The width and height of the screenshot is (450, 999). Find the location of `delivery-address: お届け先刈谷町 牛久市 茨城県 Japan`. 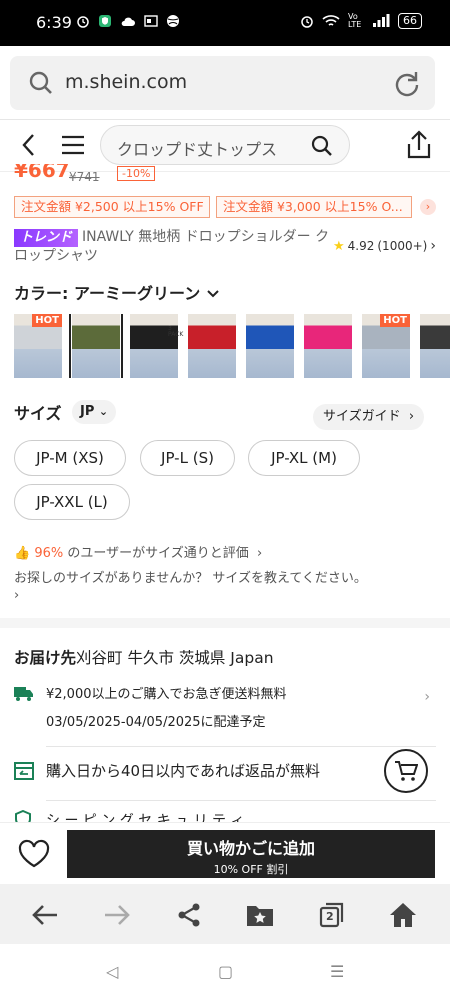

delivery-address: お届け先刈谷町 牛久市 茨城県 Japan is located at coordinates (144, 657).